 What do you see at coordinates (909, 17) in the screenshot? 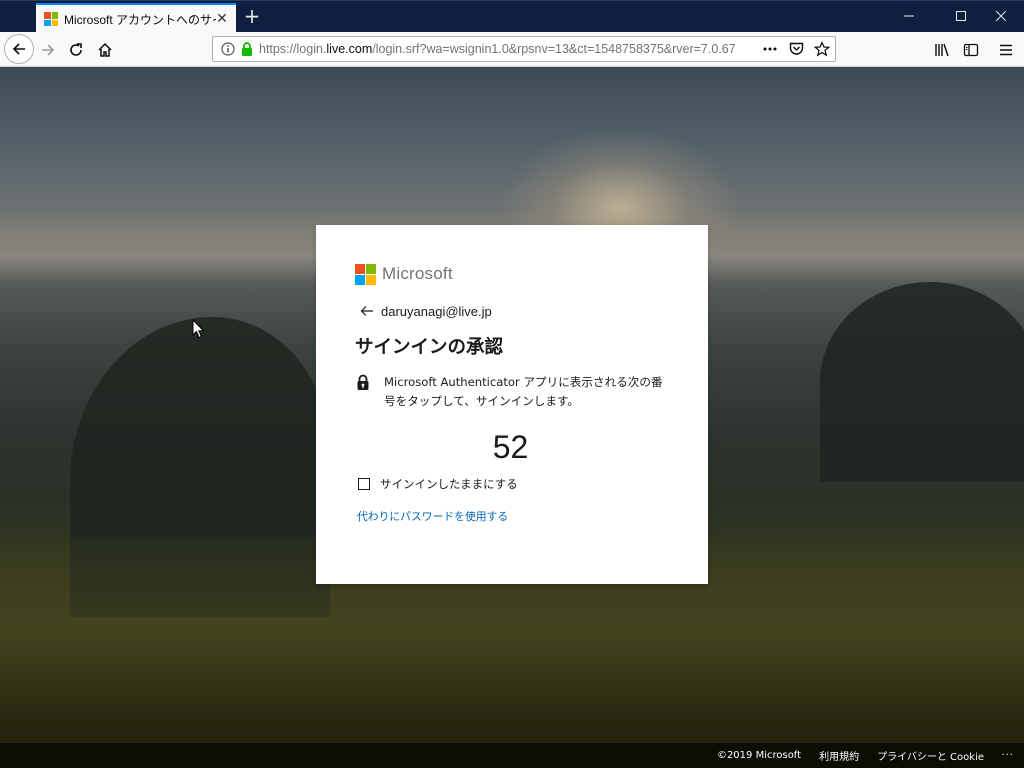
I see `minimize-window-button` at bounding box center [909, 17].